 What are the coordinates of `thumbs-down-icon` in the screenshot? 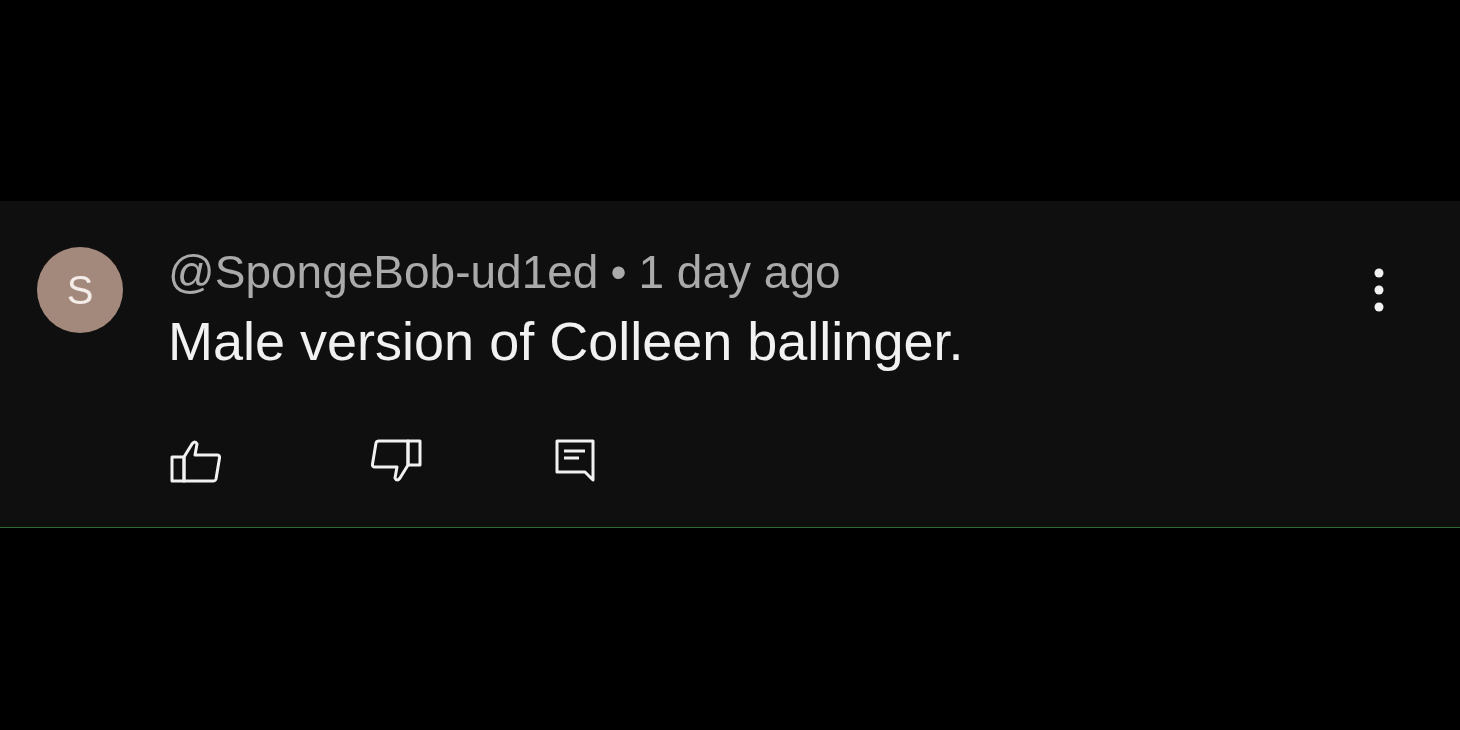 It's located at (396, 461).